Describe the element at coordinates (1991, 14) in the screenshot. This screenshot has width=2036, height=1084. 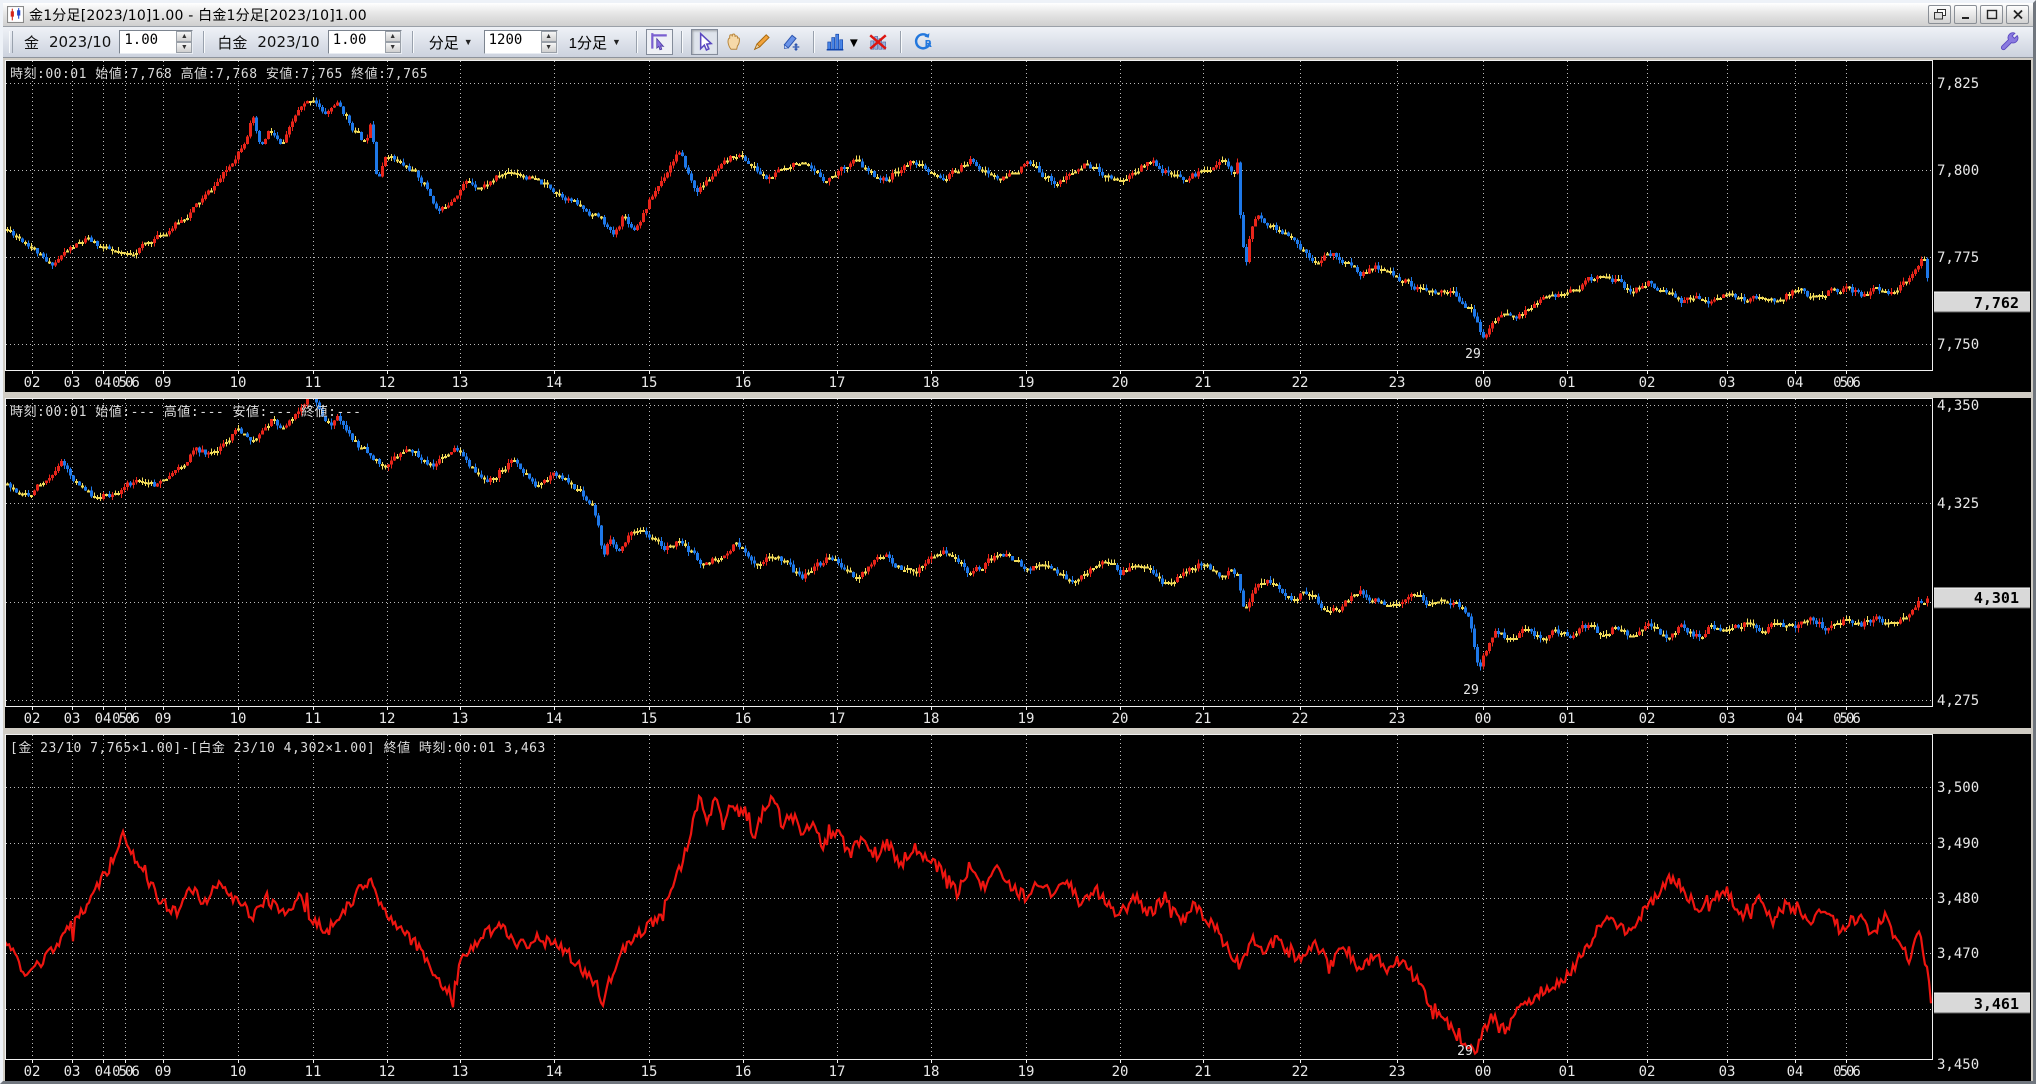
I see `maximize-button` at that location.